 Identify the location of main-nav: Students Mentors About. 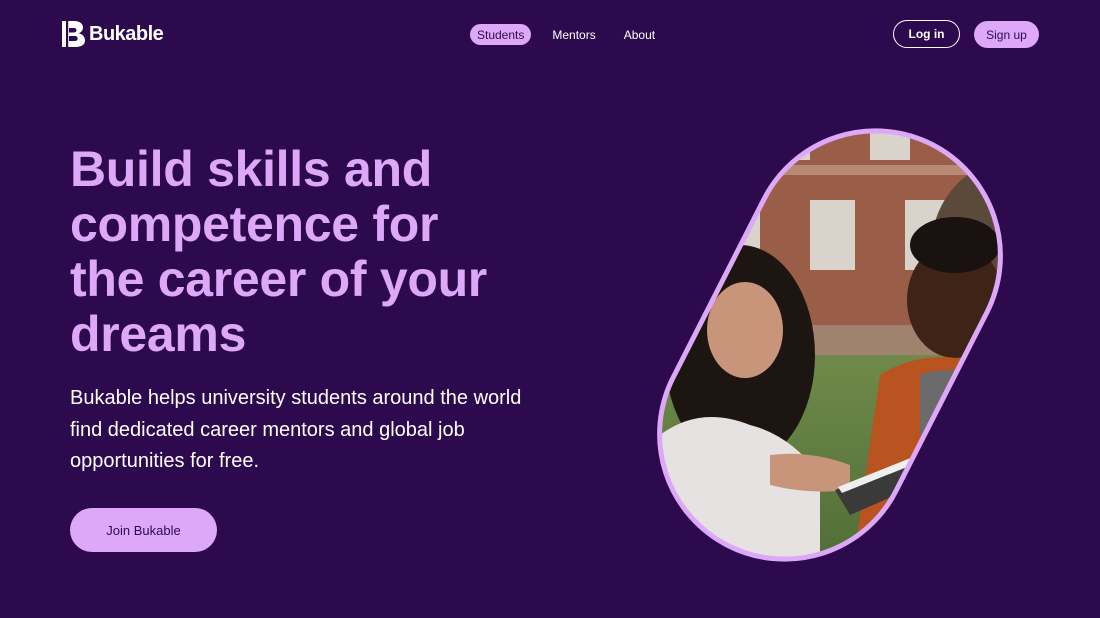
(566, 34).